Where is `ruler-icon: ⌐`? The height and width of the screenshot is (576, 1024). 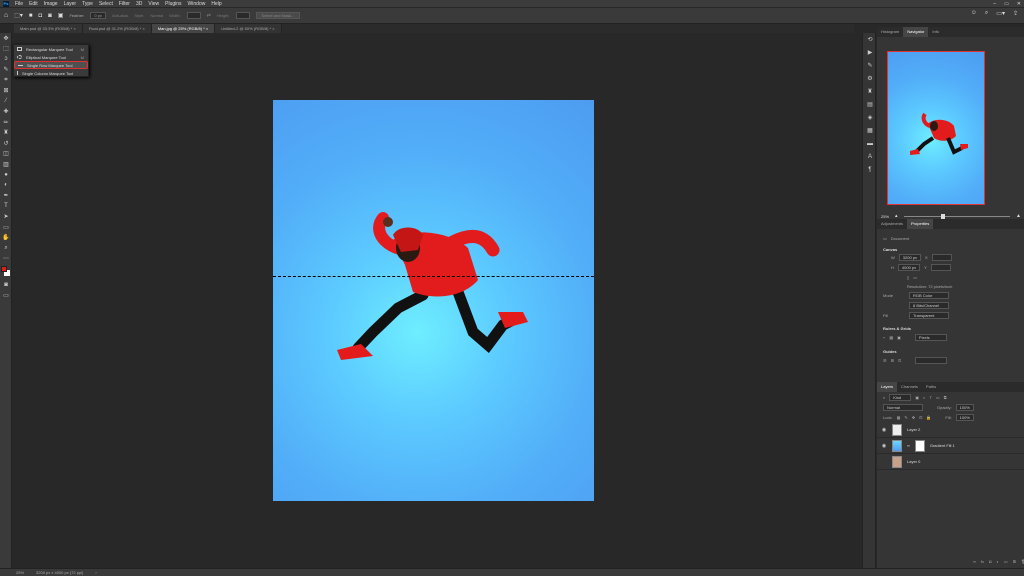 ruler-icon: ⌐ is located at coordinates (884, 337).